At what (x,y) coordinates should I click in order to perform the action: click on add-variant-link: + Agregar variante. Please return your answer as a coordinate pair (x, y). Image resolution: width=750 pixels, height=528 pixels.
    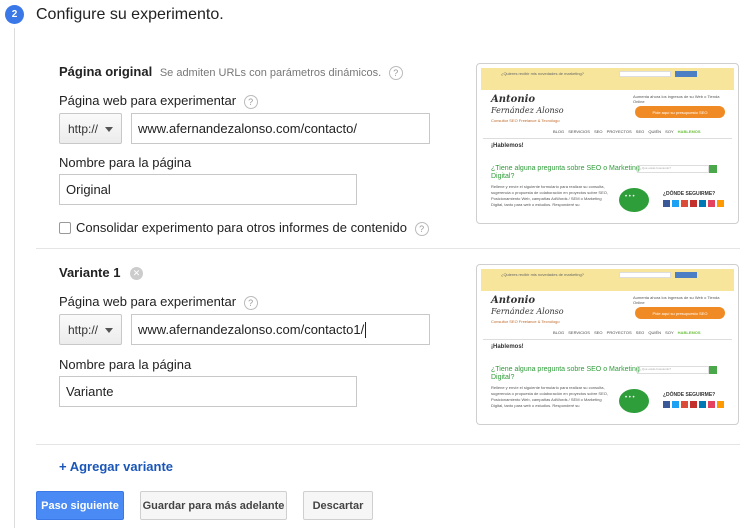
    Looking at the image, I should click on (116, 466).